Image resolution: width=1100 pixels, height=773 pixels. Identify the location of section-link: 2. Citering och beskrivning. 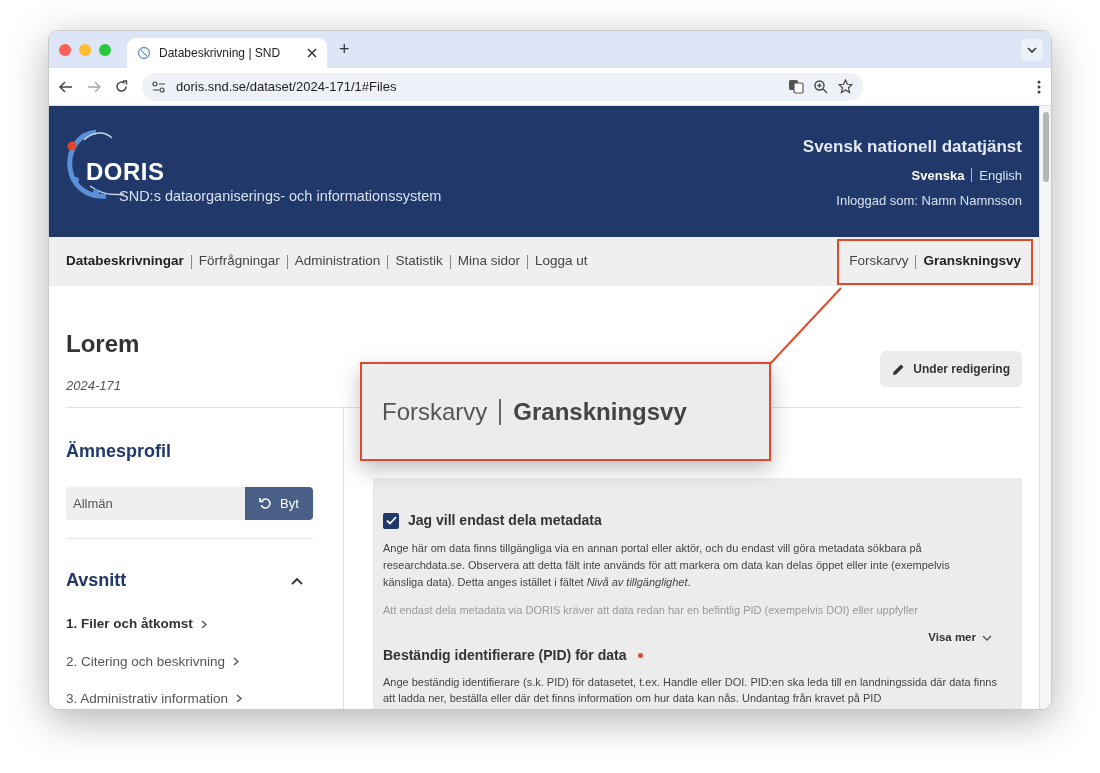
(189, 661).